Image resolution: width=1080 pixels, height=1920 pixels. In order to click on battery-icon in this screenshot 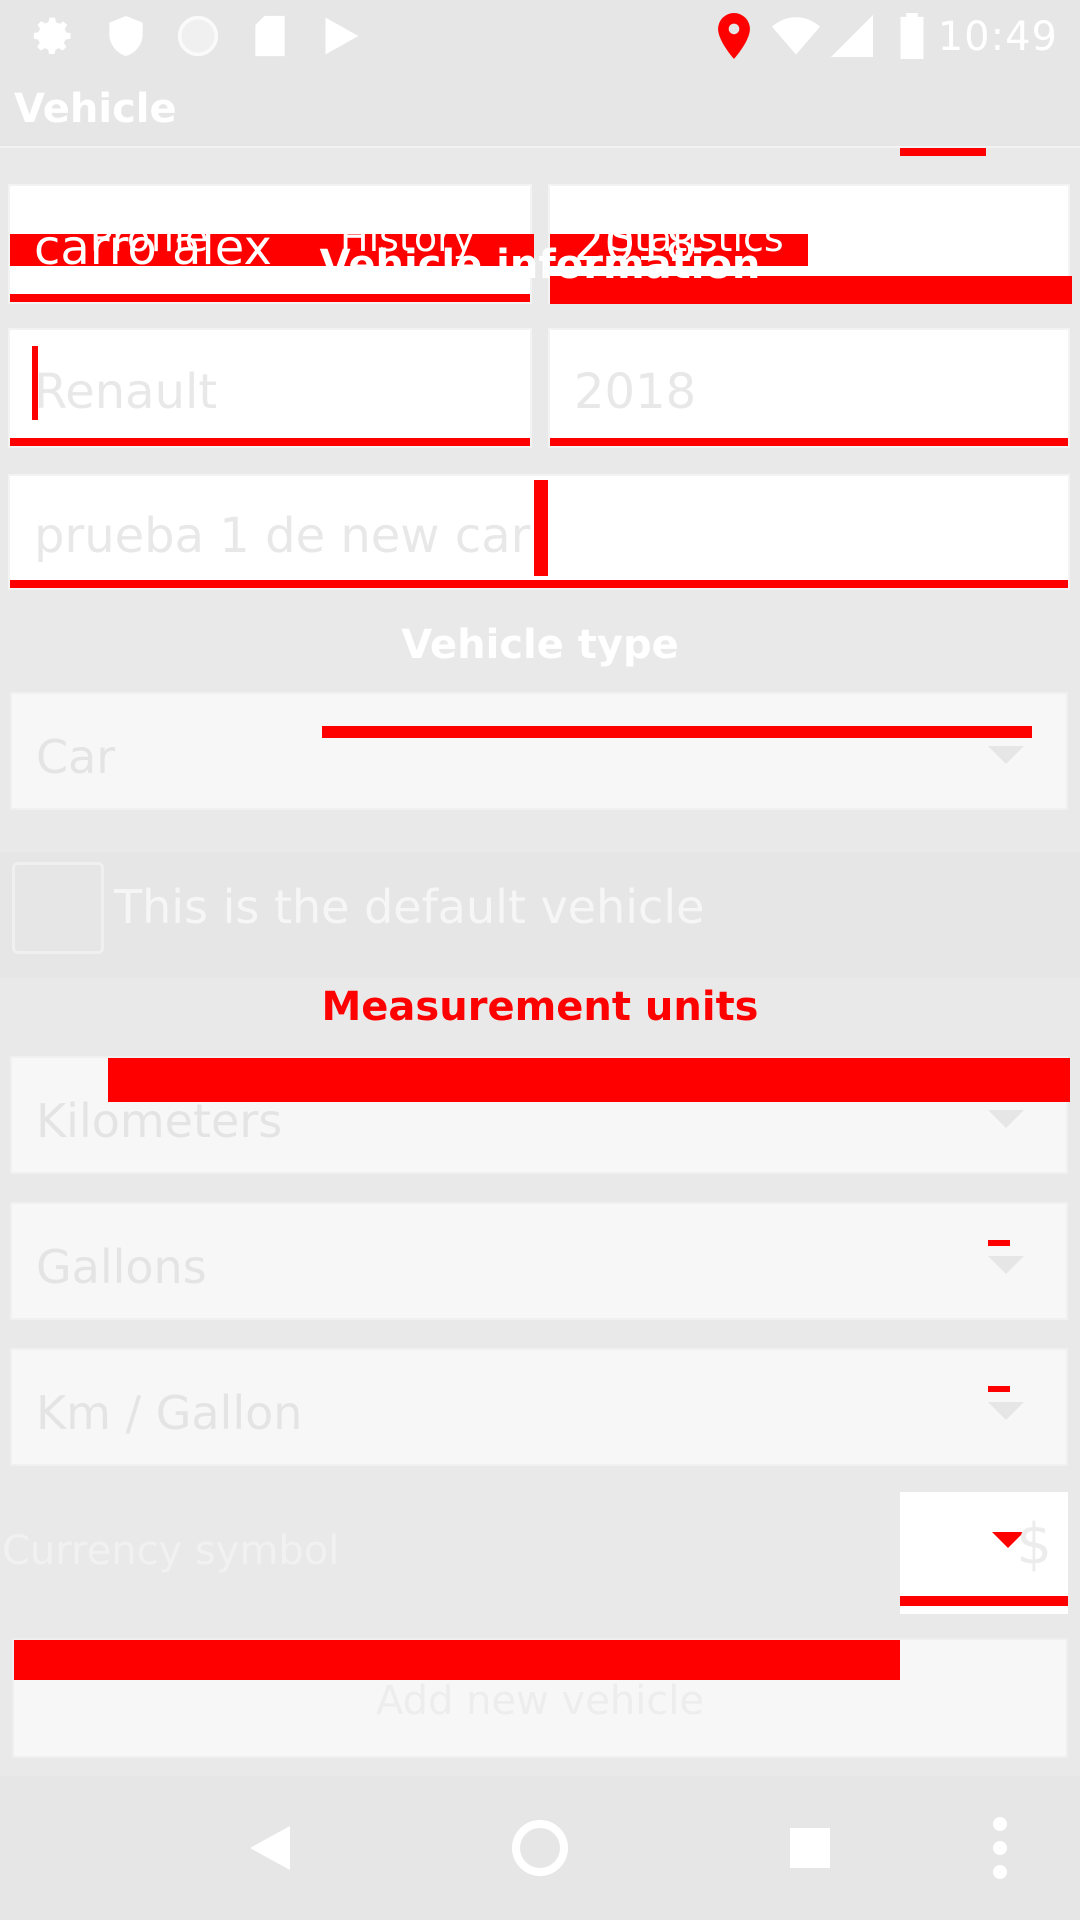, I will do `click(912, 36)`.